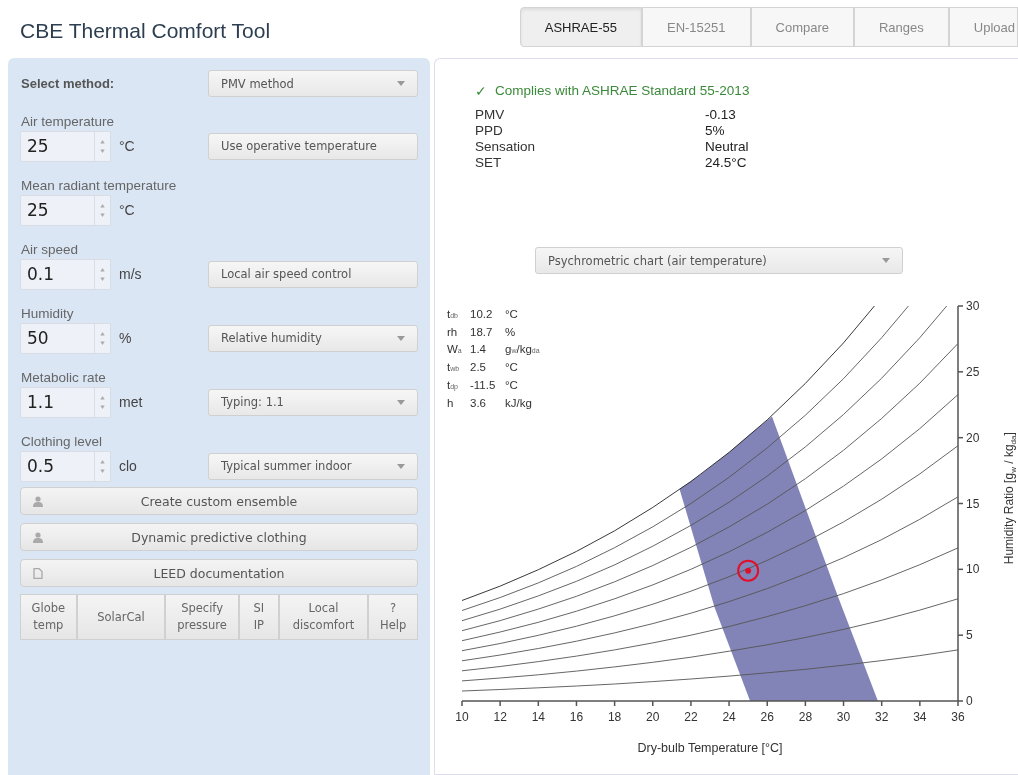 This screenshot has width=1018, height=775. I want to click on readout-value: -11.5, so click(483, 385).